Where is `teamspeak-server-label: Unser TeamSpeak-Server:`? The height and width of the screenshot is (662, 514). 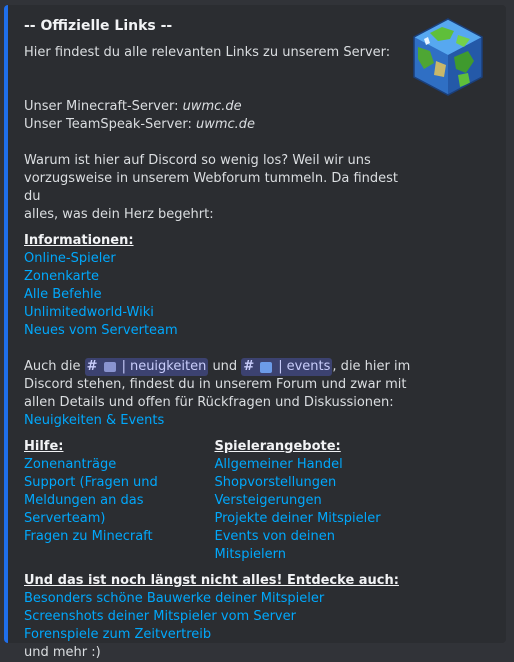
teamspeak-server-label: Unser TeamSpeak-Server: is located at coordinates (110, 124).